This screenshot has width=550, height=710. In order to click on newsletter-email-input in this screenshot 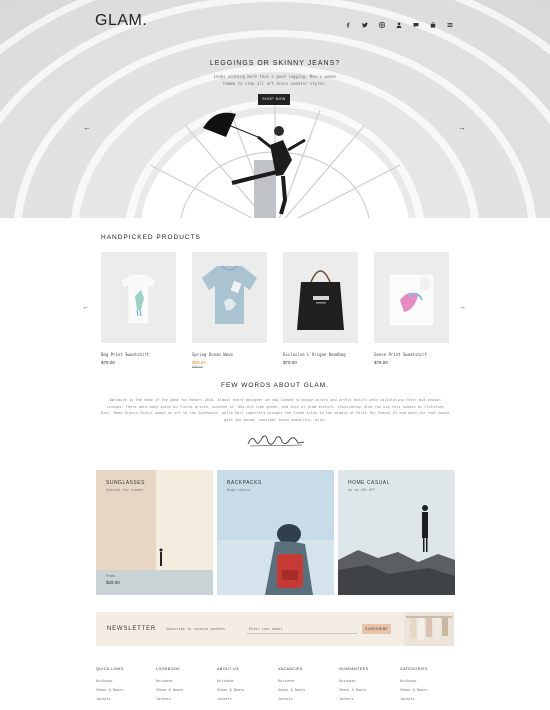, I will do `click(302, 629)`.